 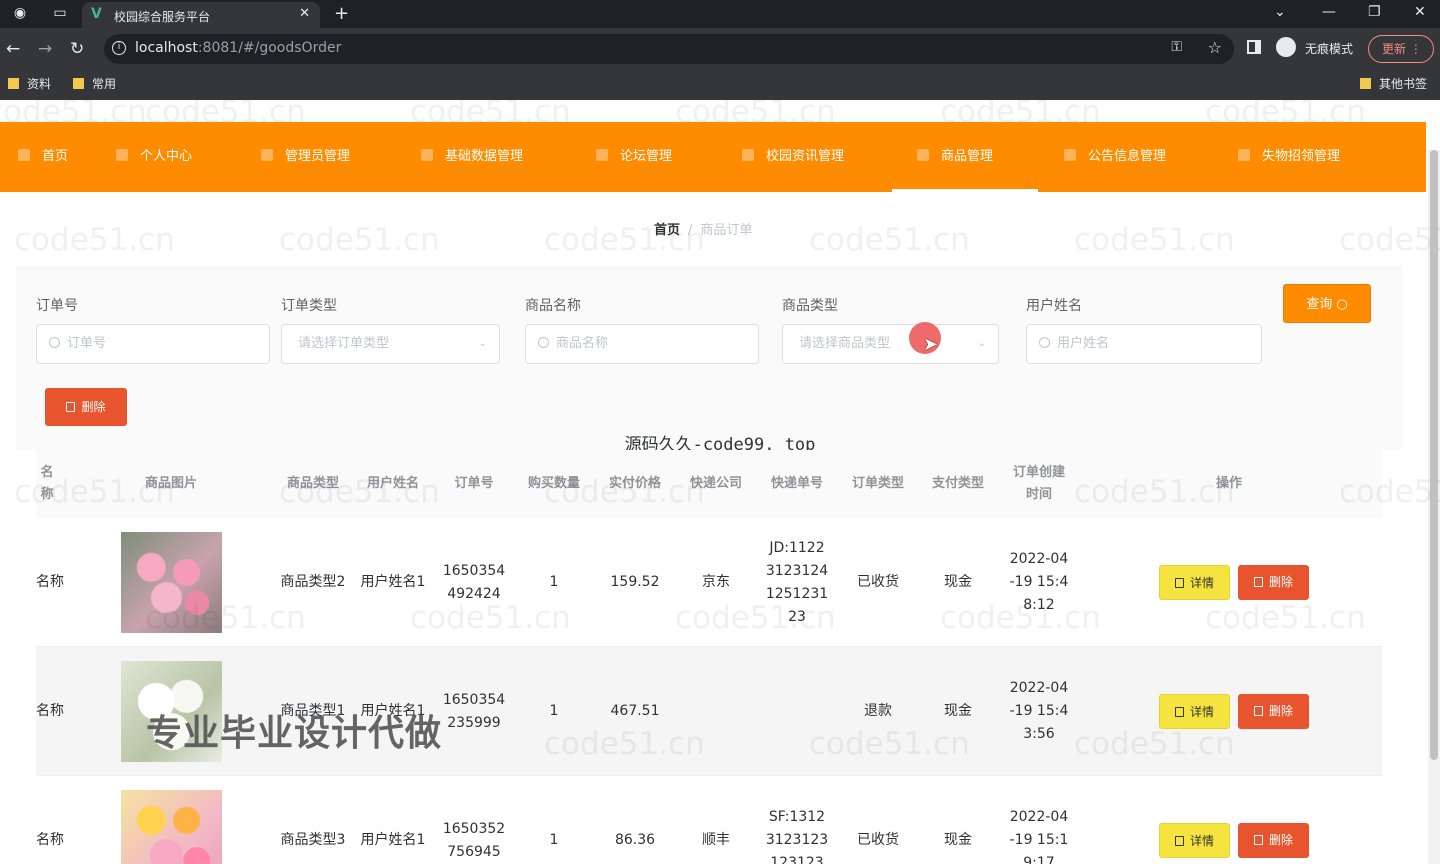 What do you see at coordinates (1039, 820) in the screenshot?
I see `cell-created: 2022-04 -19 15:1 9:17` at bounding box center [1039, 820].